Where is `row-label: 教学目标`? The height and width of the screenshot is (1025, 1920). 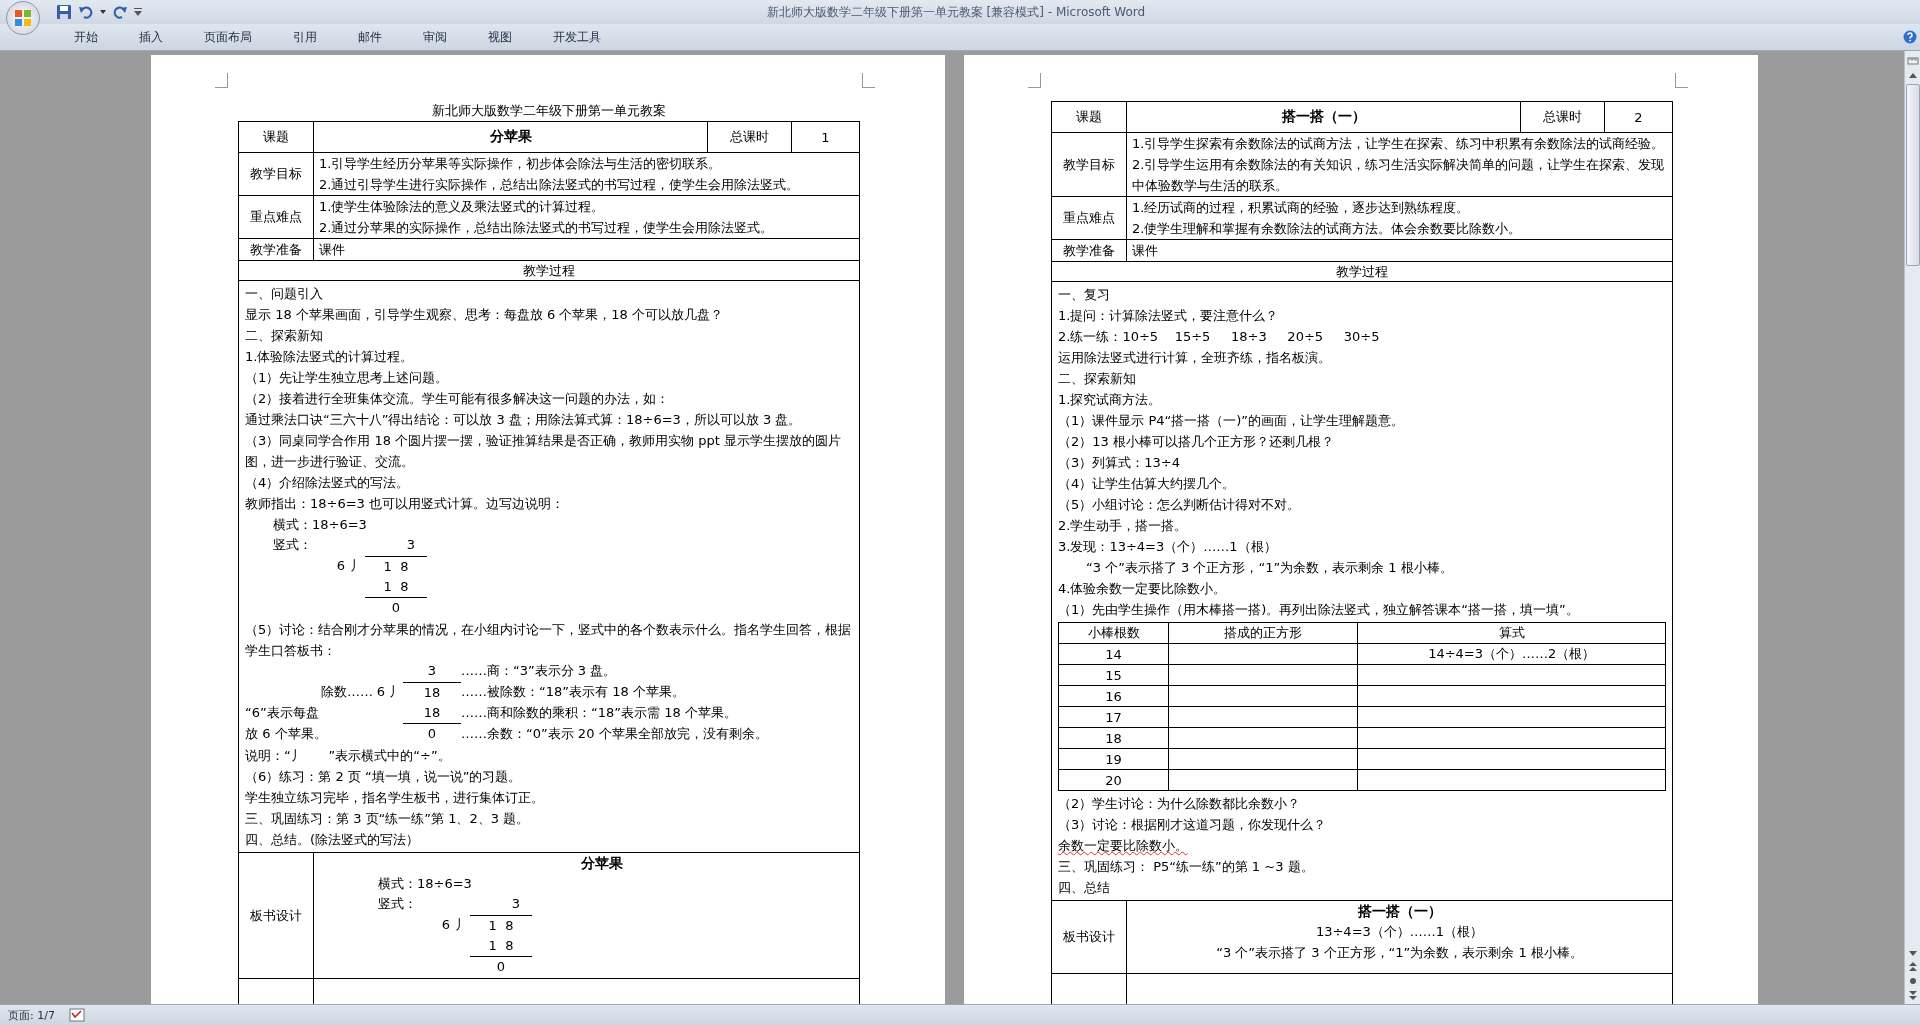
row-label: 教学目标 is located at coordinates (276, 174).